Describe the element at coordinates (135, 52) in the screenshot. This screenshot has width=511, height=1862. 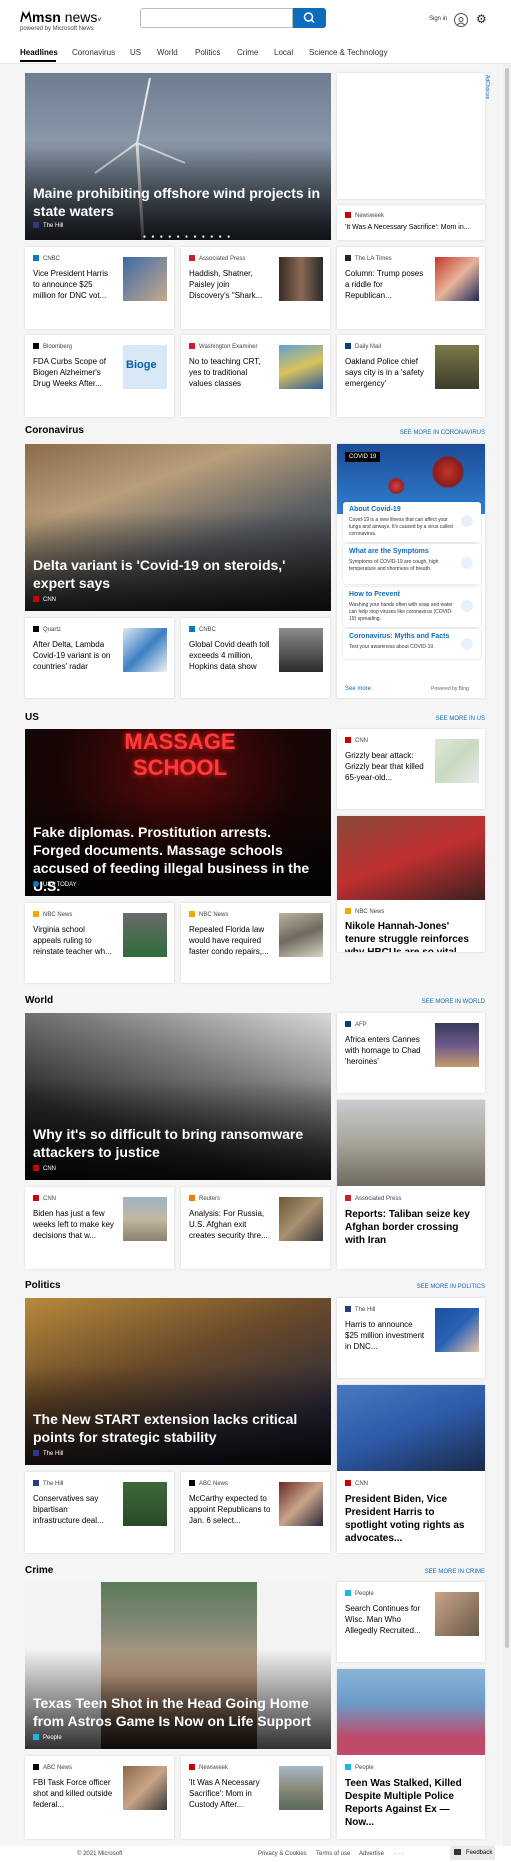
I see `tab-us: US` at that location.